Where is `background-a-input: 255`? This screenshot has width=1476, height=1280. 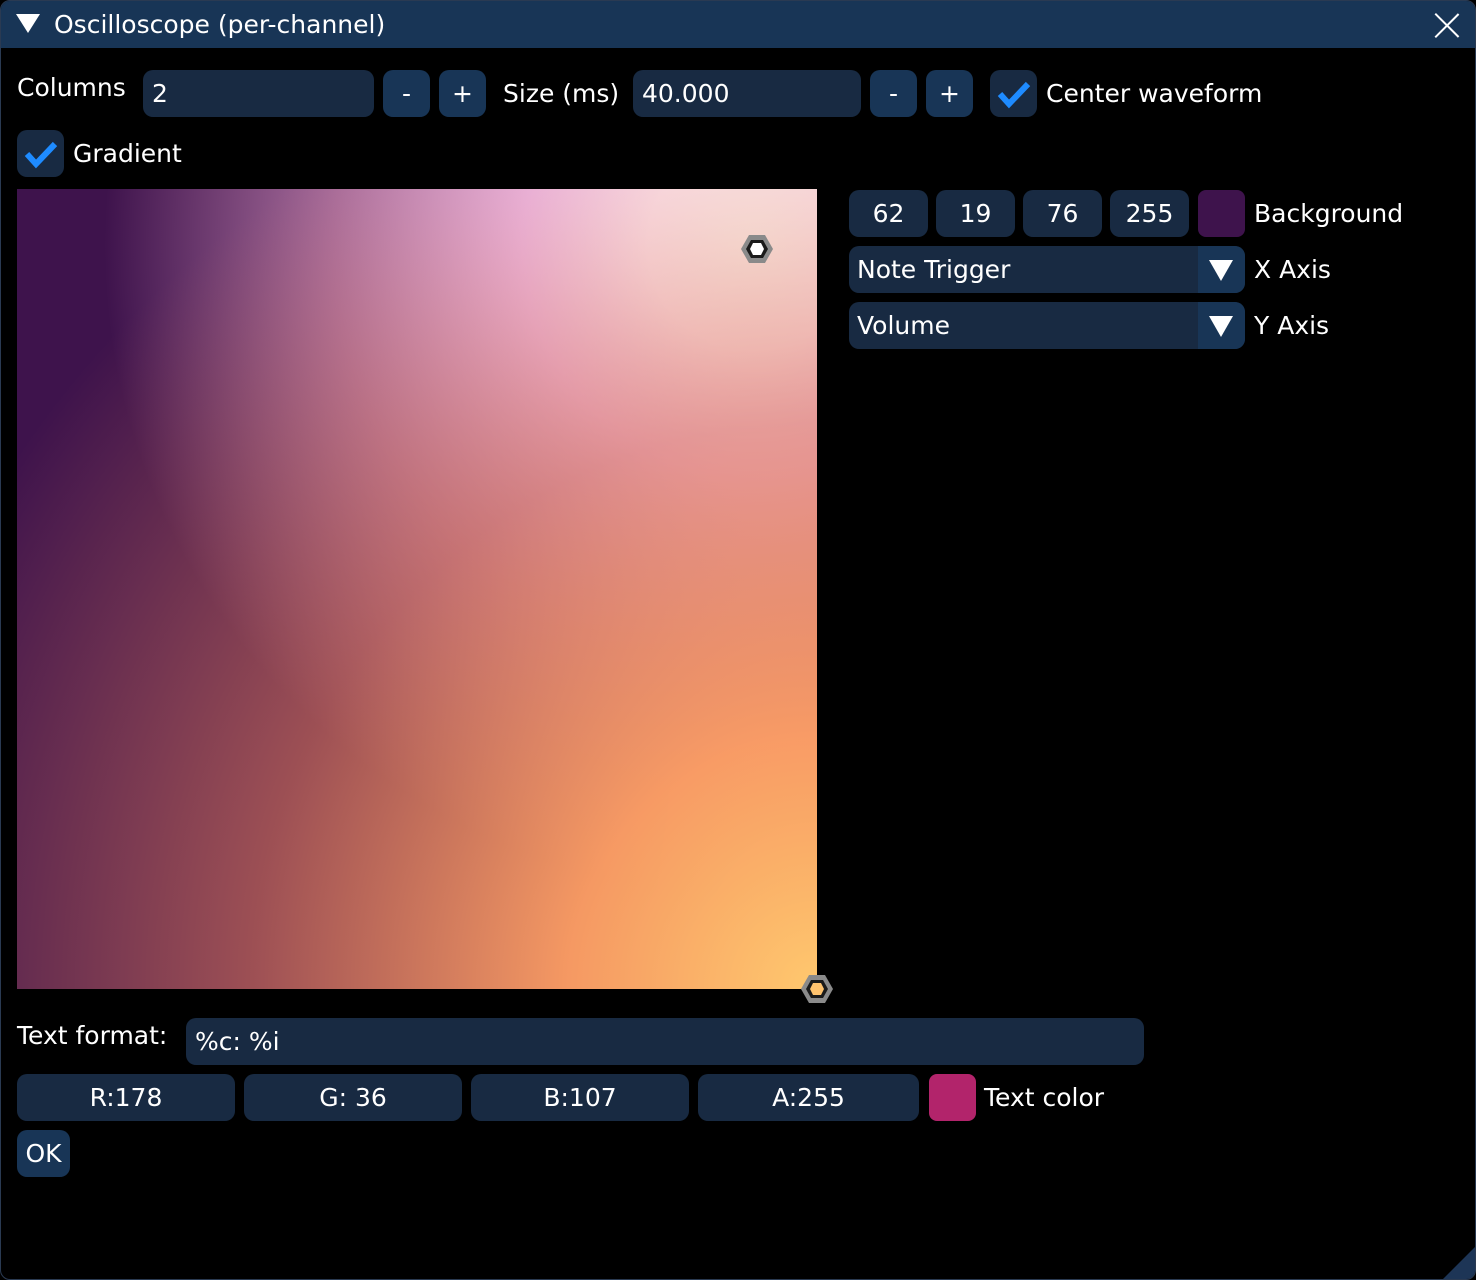
background-a-input: 255 is located at coordinates (1149, 213).